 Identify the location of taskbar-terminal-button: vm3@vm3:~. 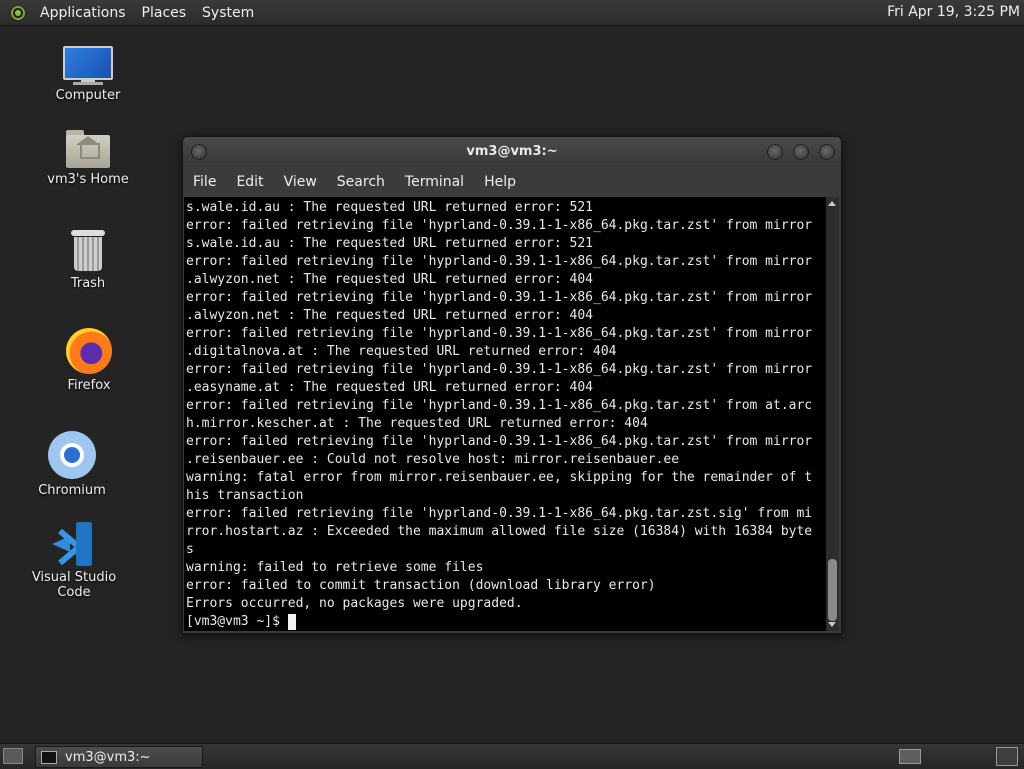
(119, 757).